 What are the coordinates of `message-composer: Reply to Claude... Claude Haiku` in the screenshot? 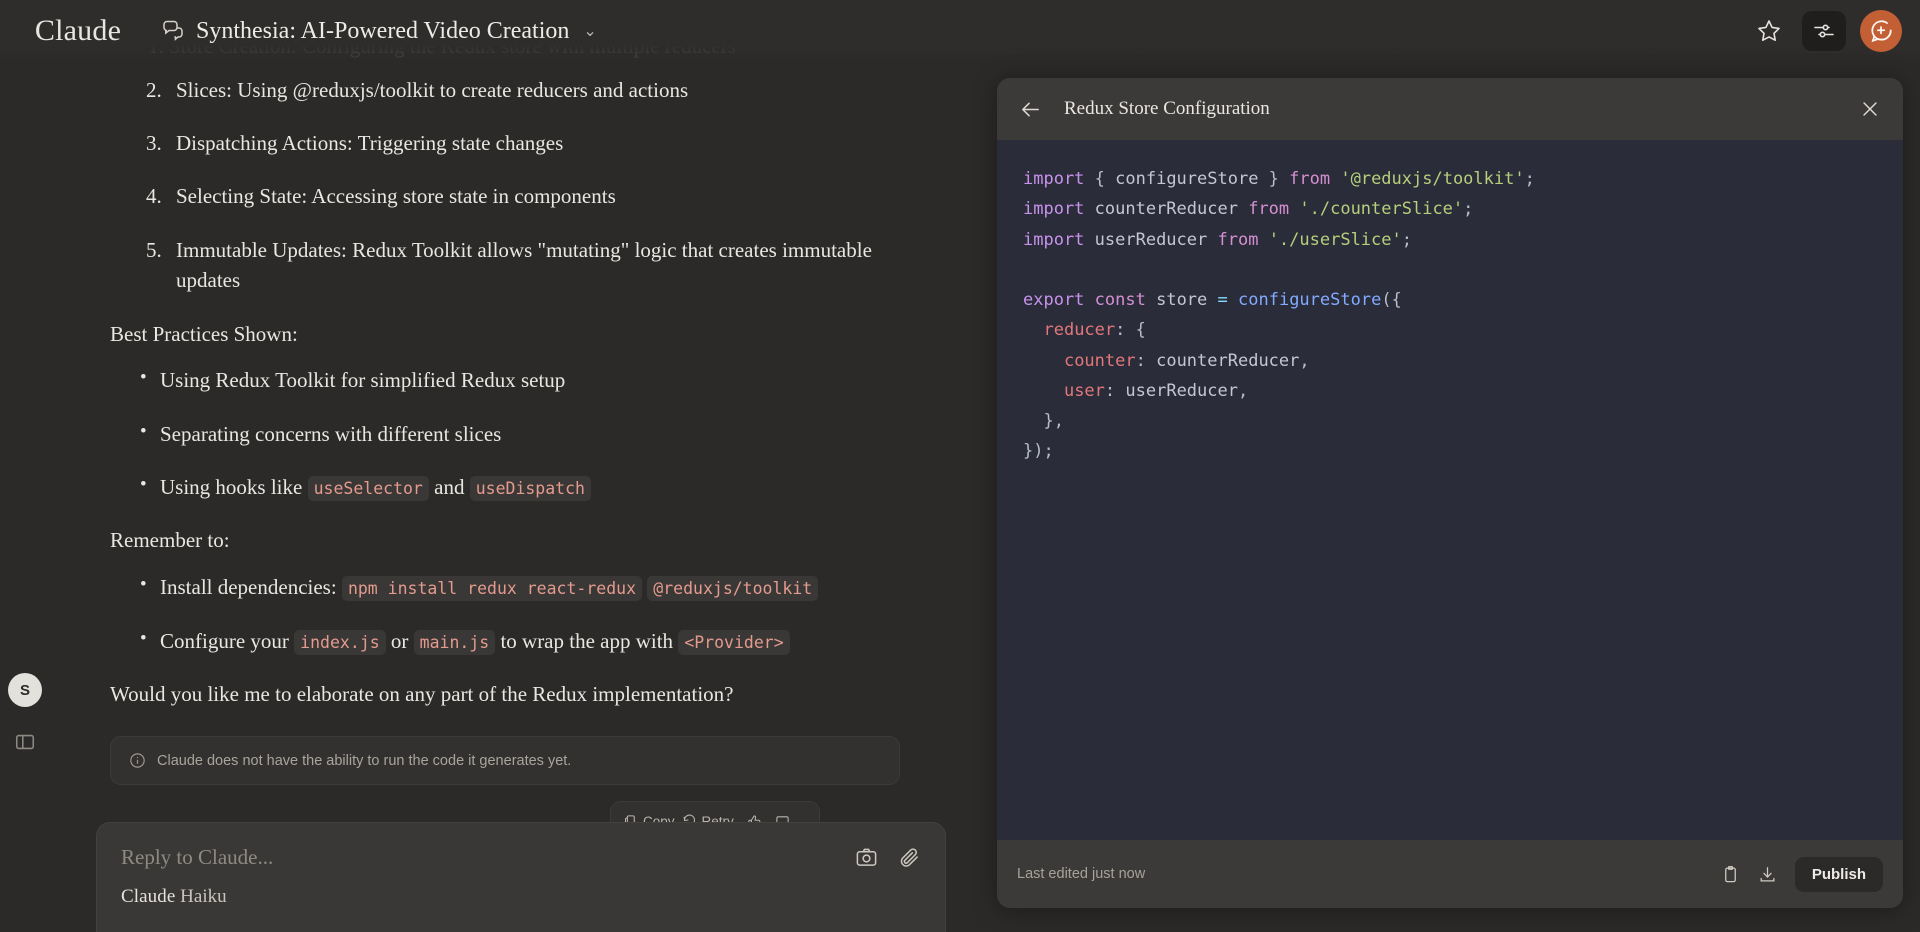 It's located at (521, 877).